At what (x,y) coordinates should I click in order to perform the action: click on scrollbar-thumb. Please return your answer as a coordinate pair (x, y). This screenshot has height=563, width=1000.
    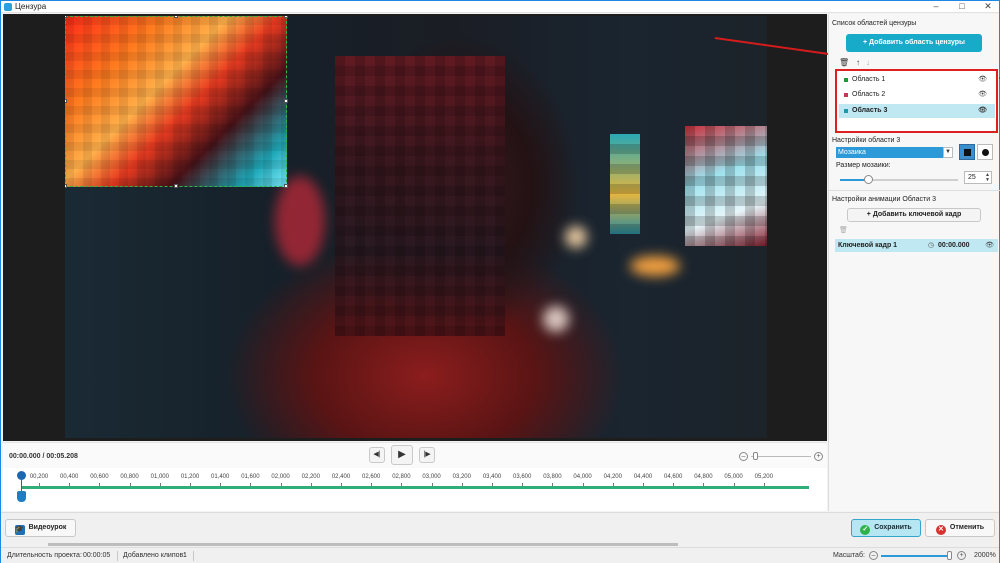
    Looking at the image, I should click on (363, 544).